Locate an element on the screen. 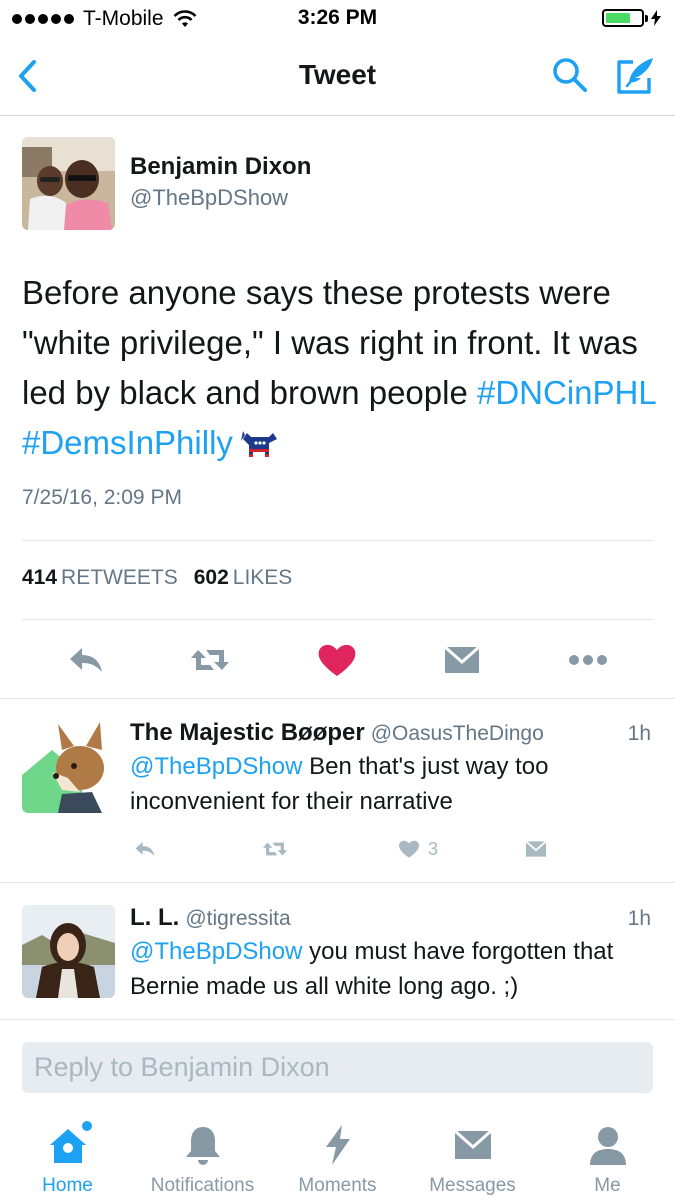 This screenshot has height=1200, width=675. reply-input: Reply to Benjamin Dixon is located at coordinates (337, 1067).